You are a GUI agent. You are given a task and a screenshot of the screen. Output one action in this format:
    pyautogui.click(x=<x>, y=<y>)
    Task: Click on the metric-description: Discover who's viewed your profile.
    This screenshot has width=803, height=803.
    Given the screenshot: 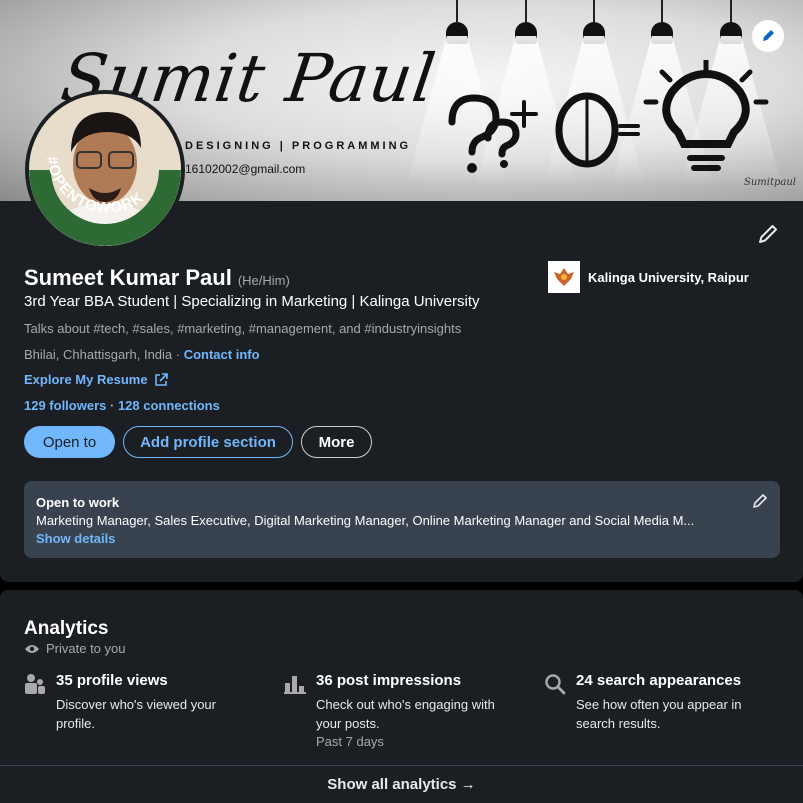 What is the action you would take?
    pyautogui.click(x=136, y=714)
    